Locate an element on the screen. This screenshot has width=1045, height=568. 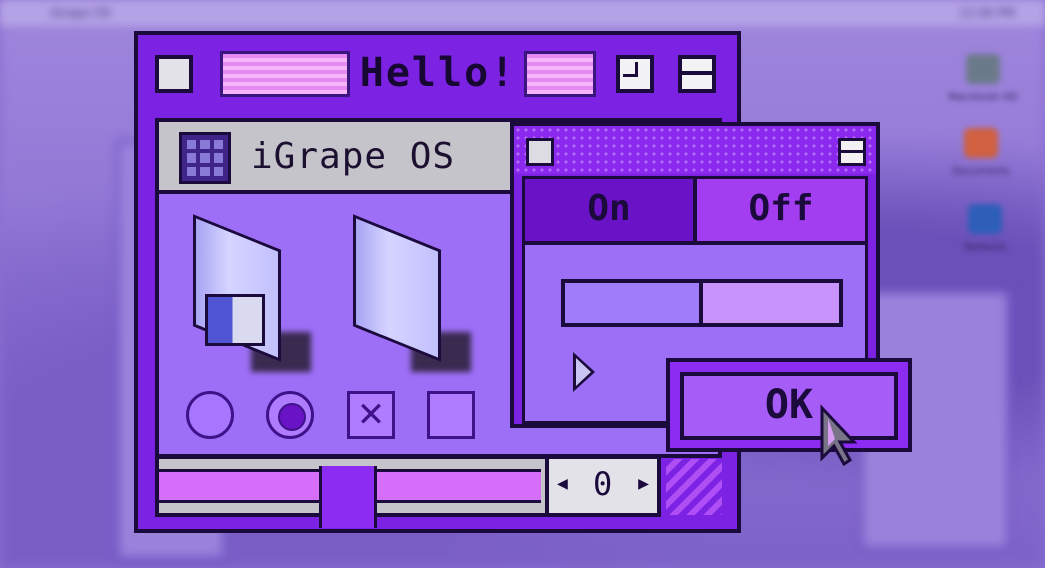
stepper-value: 0 is located at coordinates (603, 484).